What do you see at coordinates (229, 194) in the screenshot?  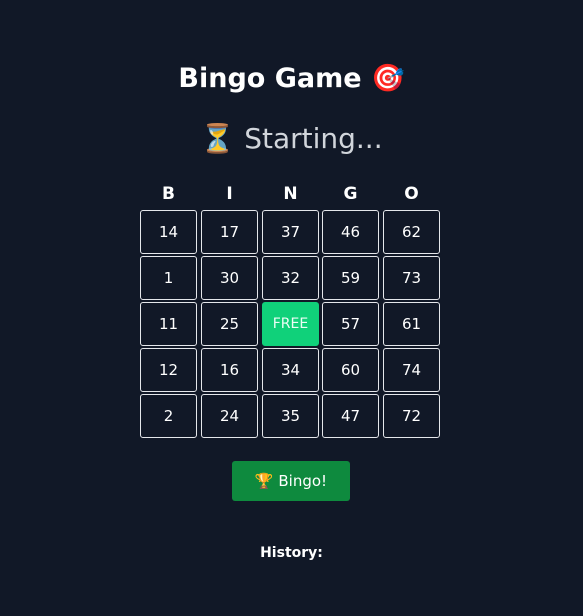 I see `column-header-i: I` at bounding box center [229, 194].